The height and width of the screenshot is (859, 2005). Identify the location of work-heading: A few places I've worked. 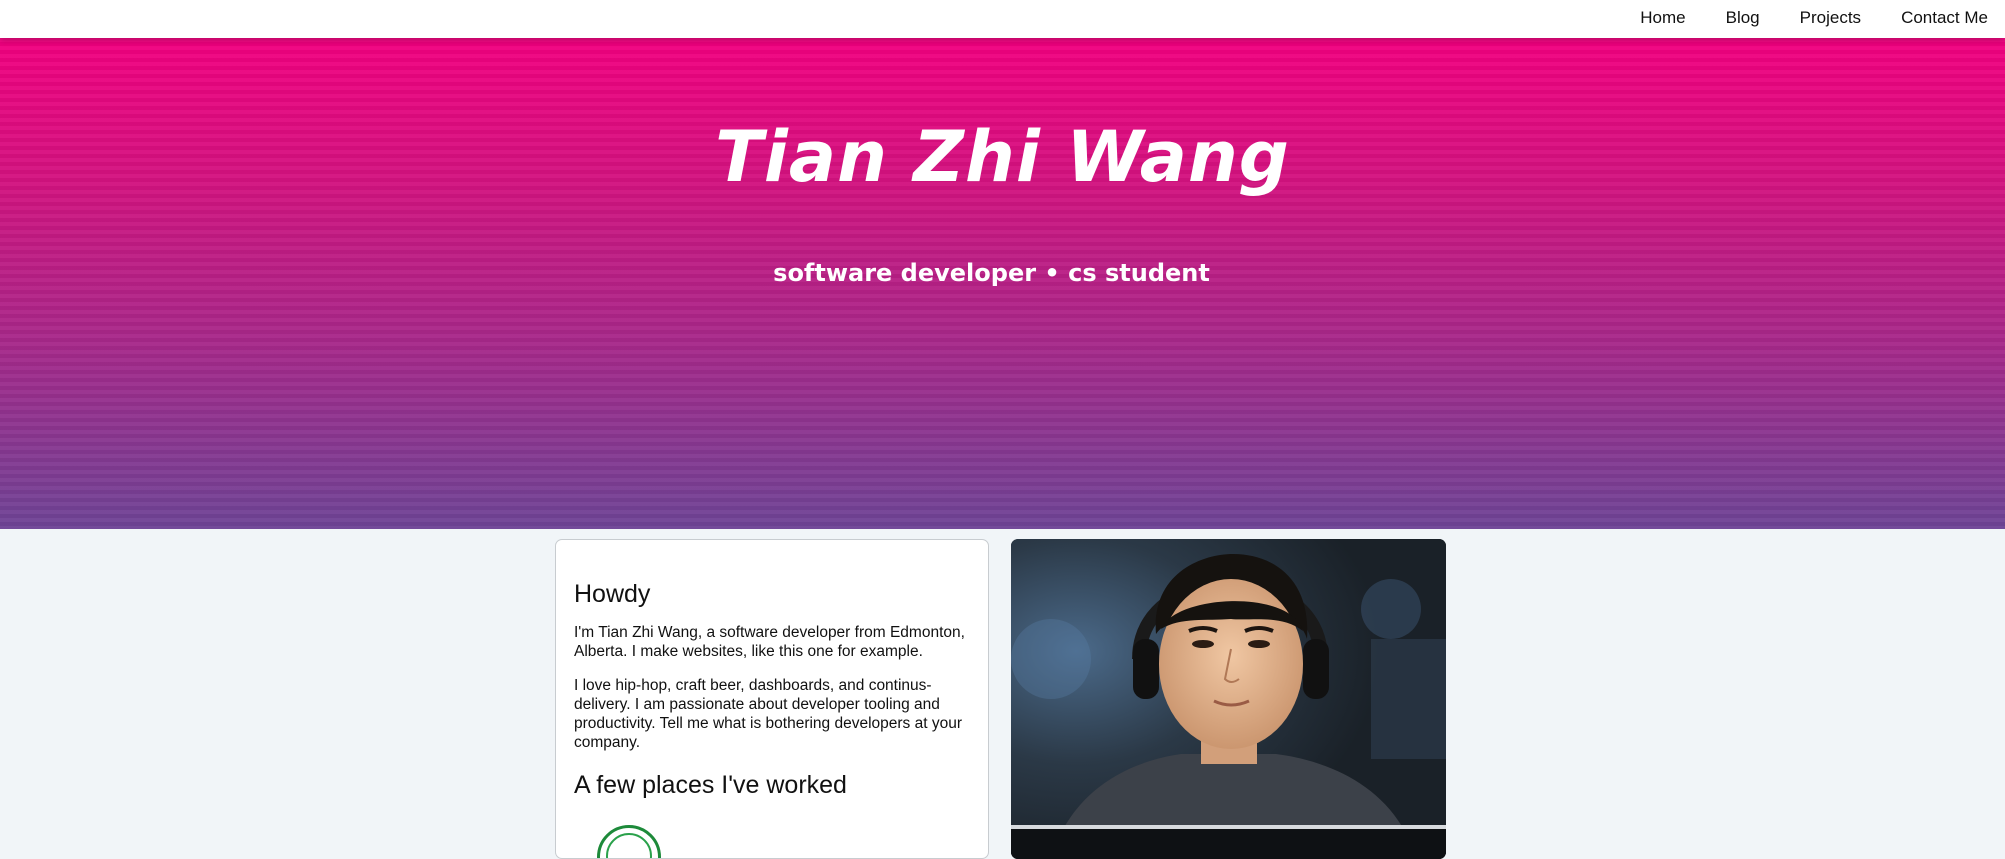
(710, 785).